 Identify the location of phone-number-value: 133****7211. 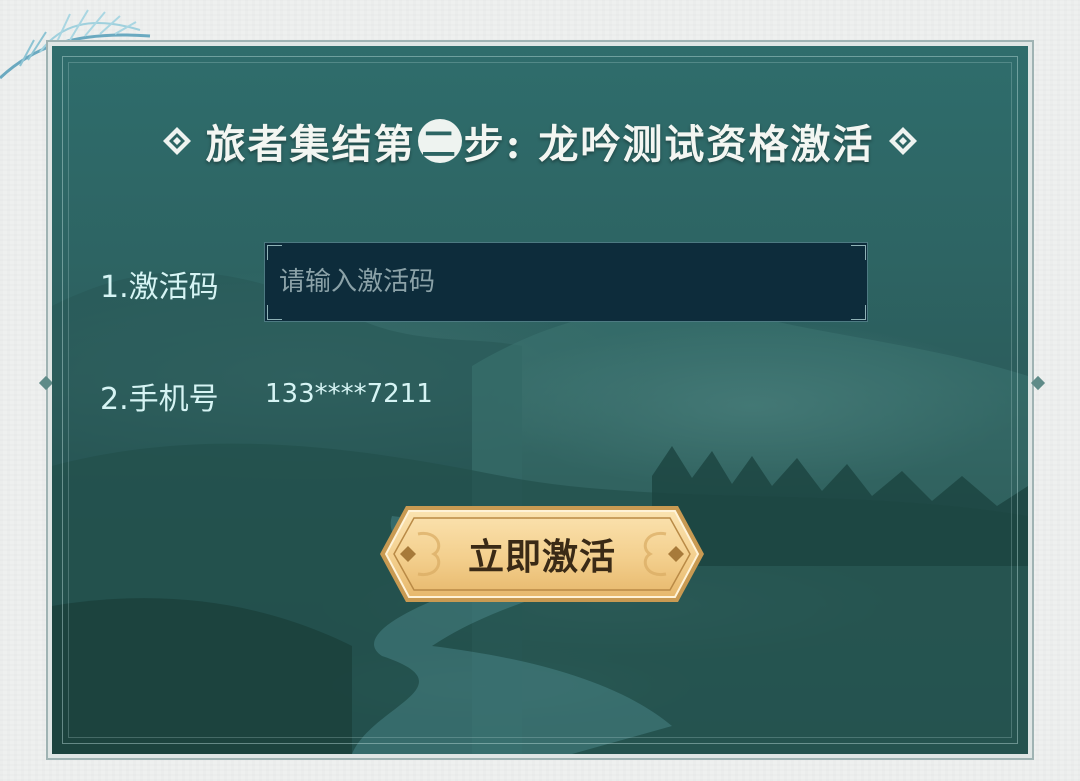
(349, 394).